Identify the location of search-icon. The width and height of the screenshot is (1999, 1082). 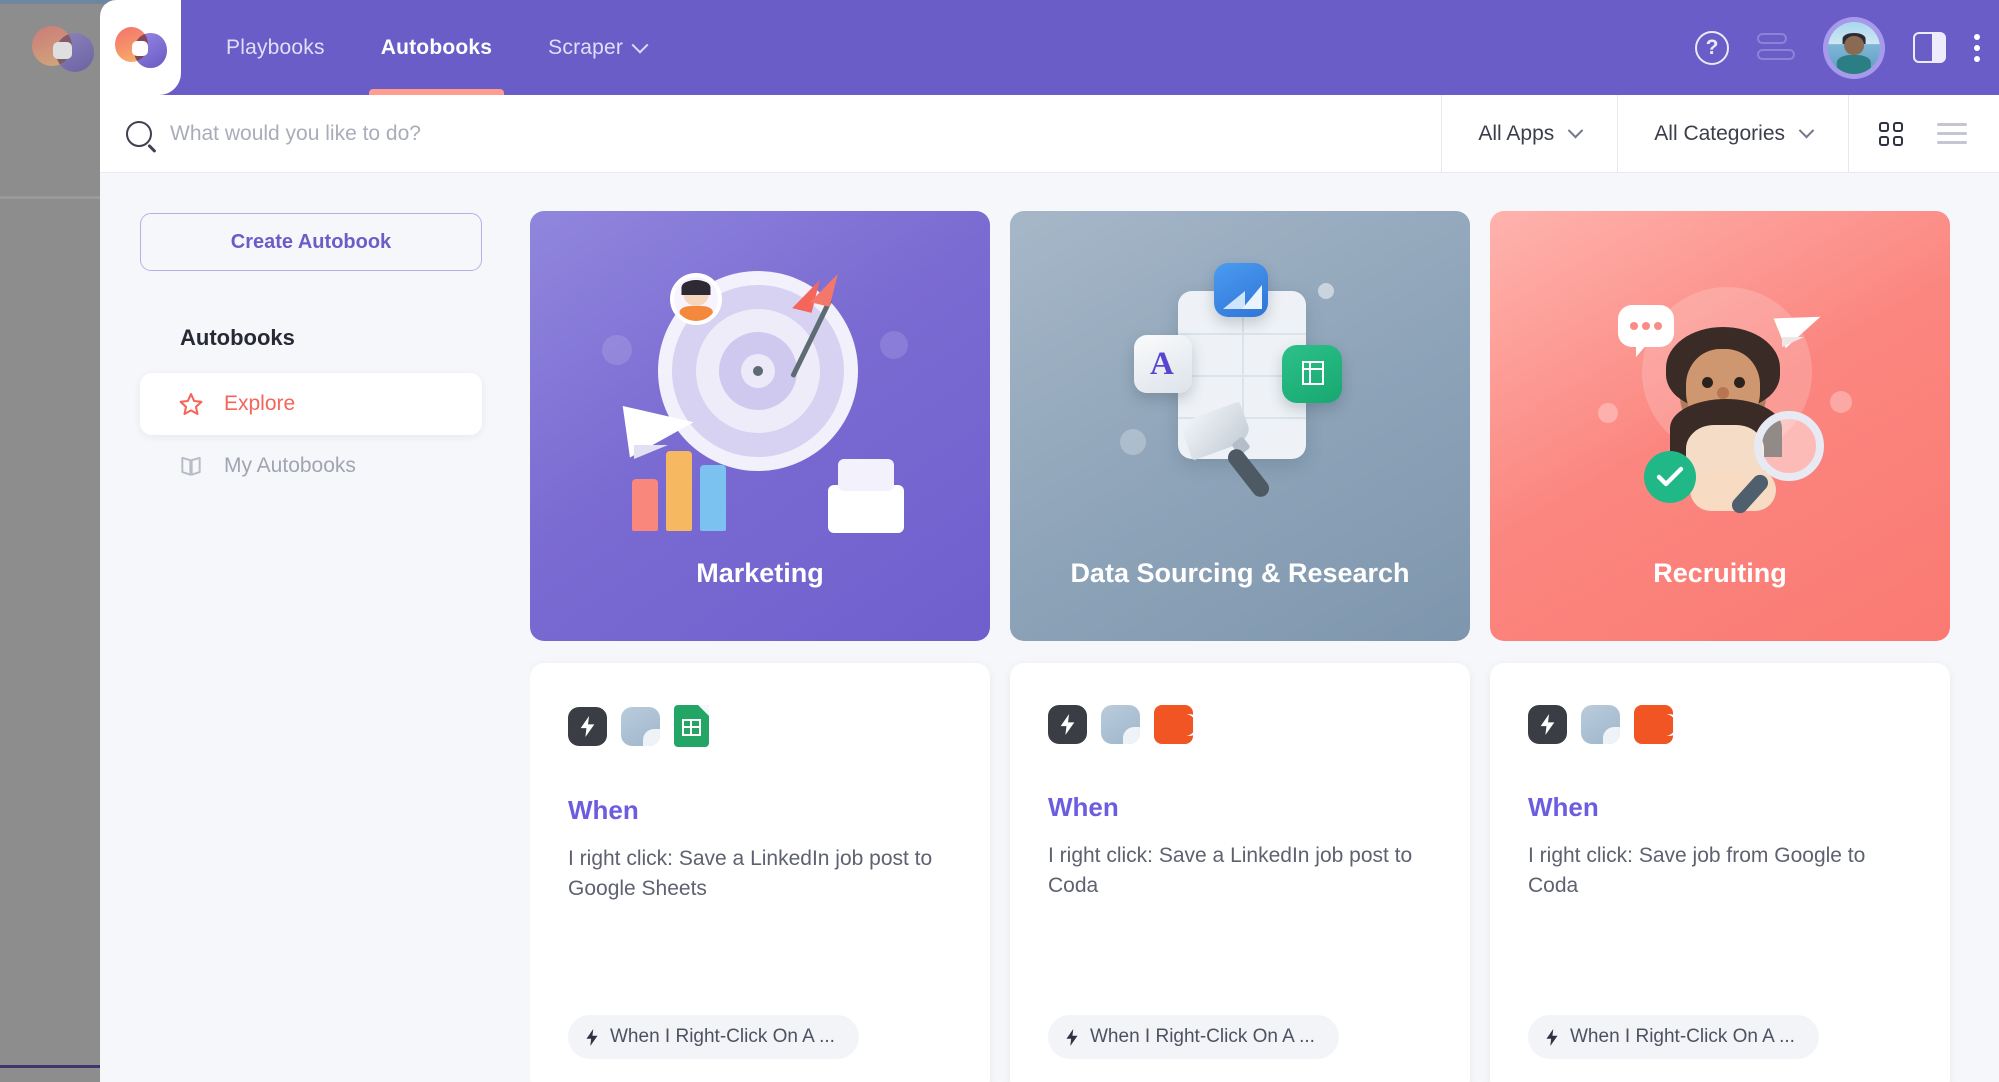
(139, 133).